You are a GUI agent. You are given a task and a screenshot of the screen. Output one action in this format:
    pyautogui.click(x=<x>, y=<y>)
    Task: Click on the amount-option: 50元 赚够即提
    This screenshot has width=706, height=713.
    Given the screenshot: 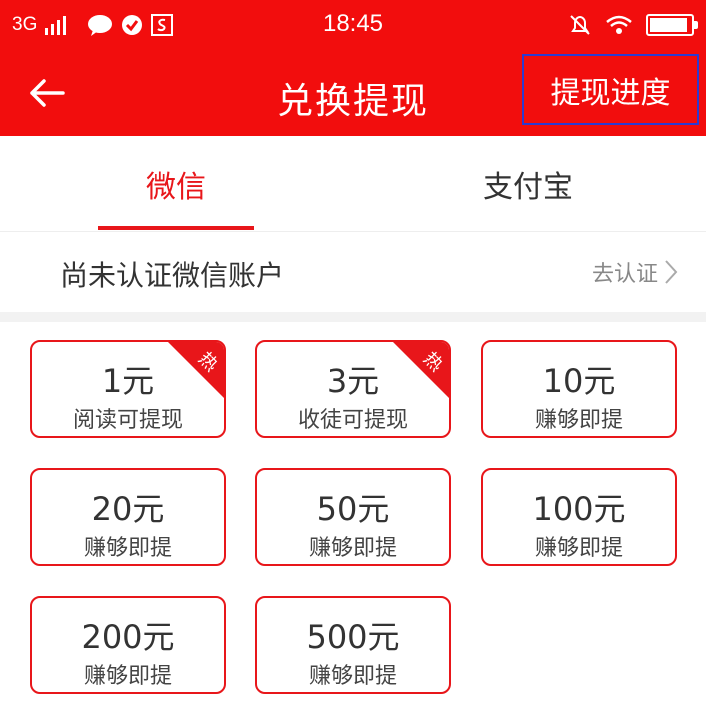 What is the action you would take?
    pyautogui.click(x=353, y=517)
    